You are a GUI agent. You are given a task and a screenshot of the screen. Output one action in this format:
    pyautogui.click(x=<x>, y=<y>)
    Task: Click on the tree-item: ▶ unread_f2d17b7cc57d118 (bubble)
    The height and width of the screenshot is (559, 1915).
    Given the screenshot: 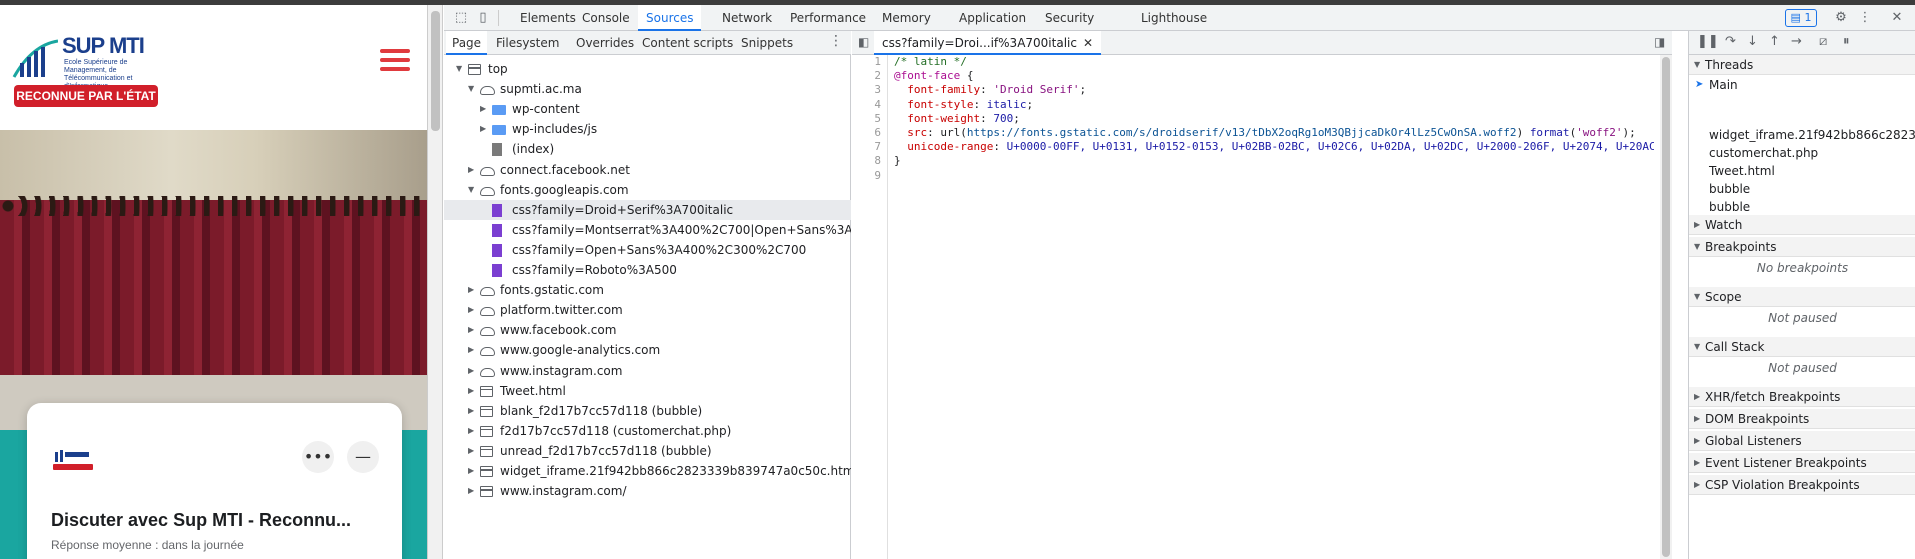 What is the action you would take?
    pyautogui.click(x=647, y=451)
    